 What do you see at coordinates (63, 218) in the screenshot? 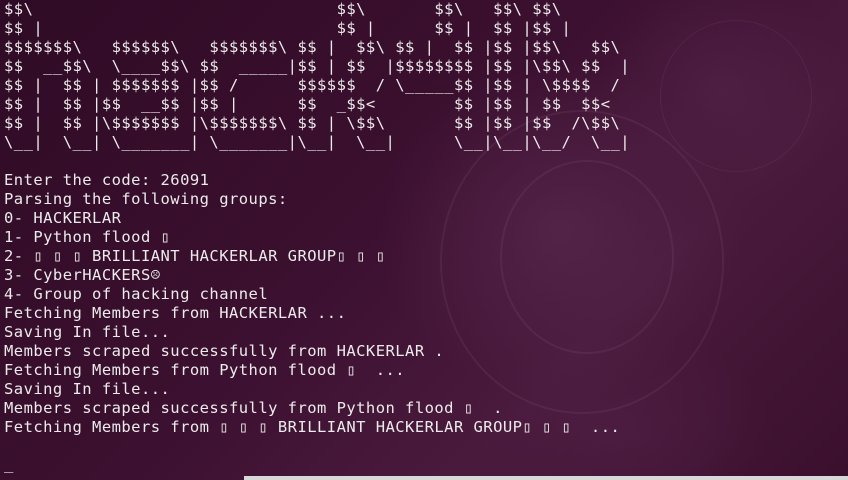
I see `group-list-item: 0- HACKERLAR` at bounding box center [63, 218].